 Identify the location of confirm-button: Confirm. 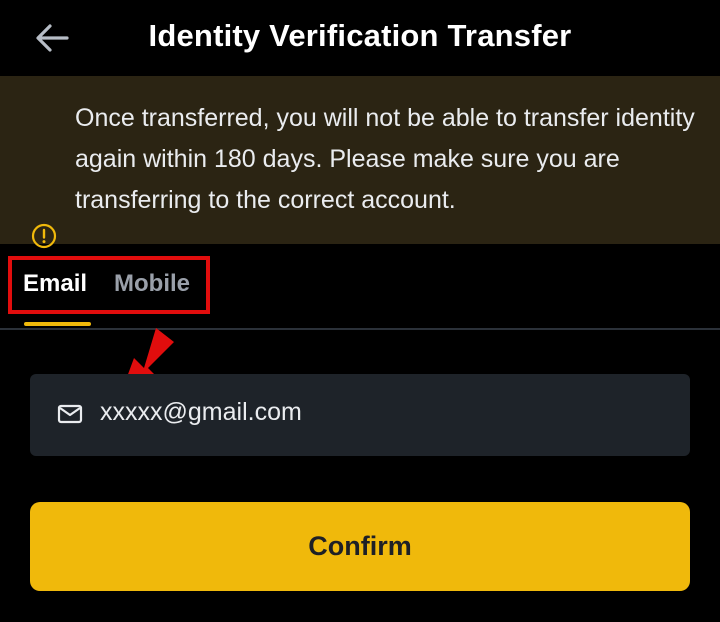
(360, 546).